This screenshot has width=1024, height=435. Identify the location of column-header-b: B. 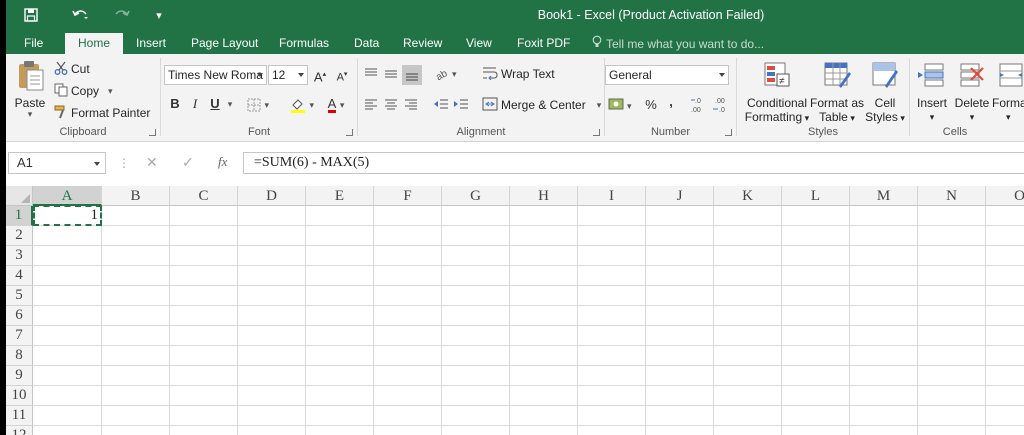
(136, 196).